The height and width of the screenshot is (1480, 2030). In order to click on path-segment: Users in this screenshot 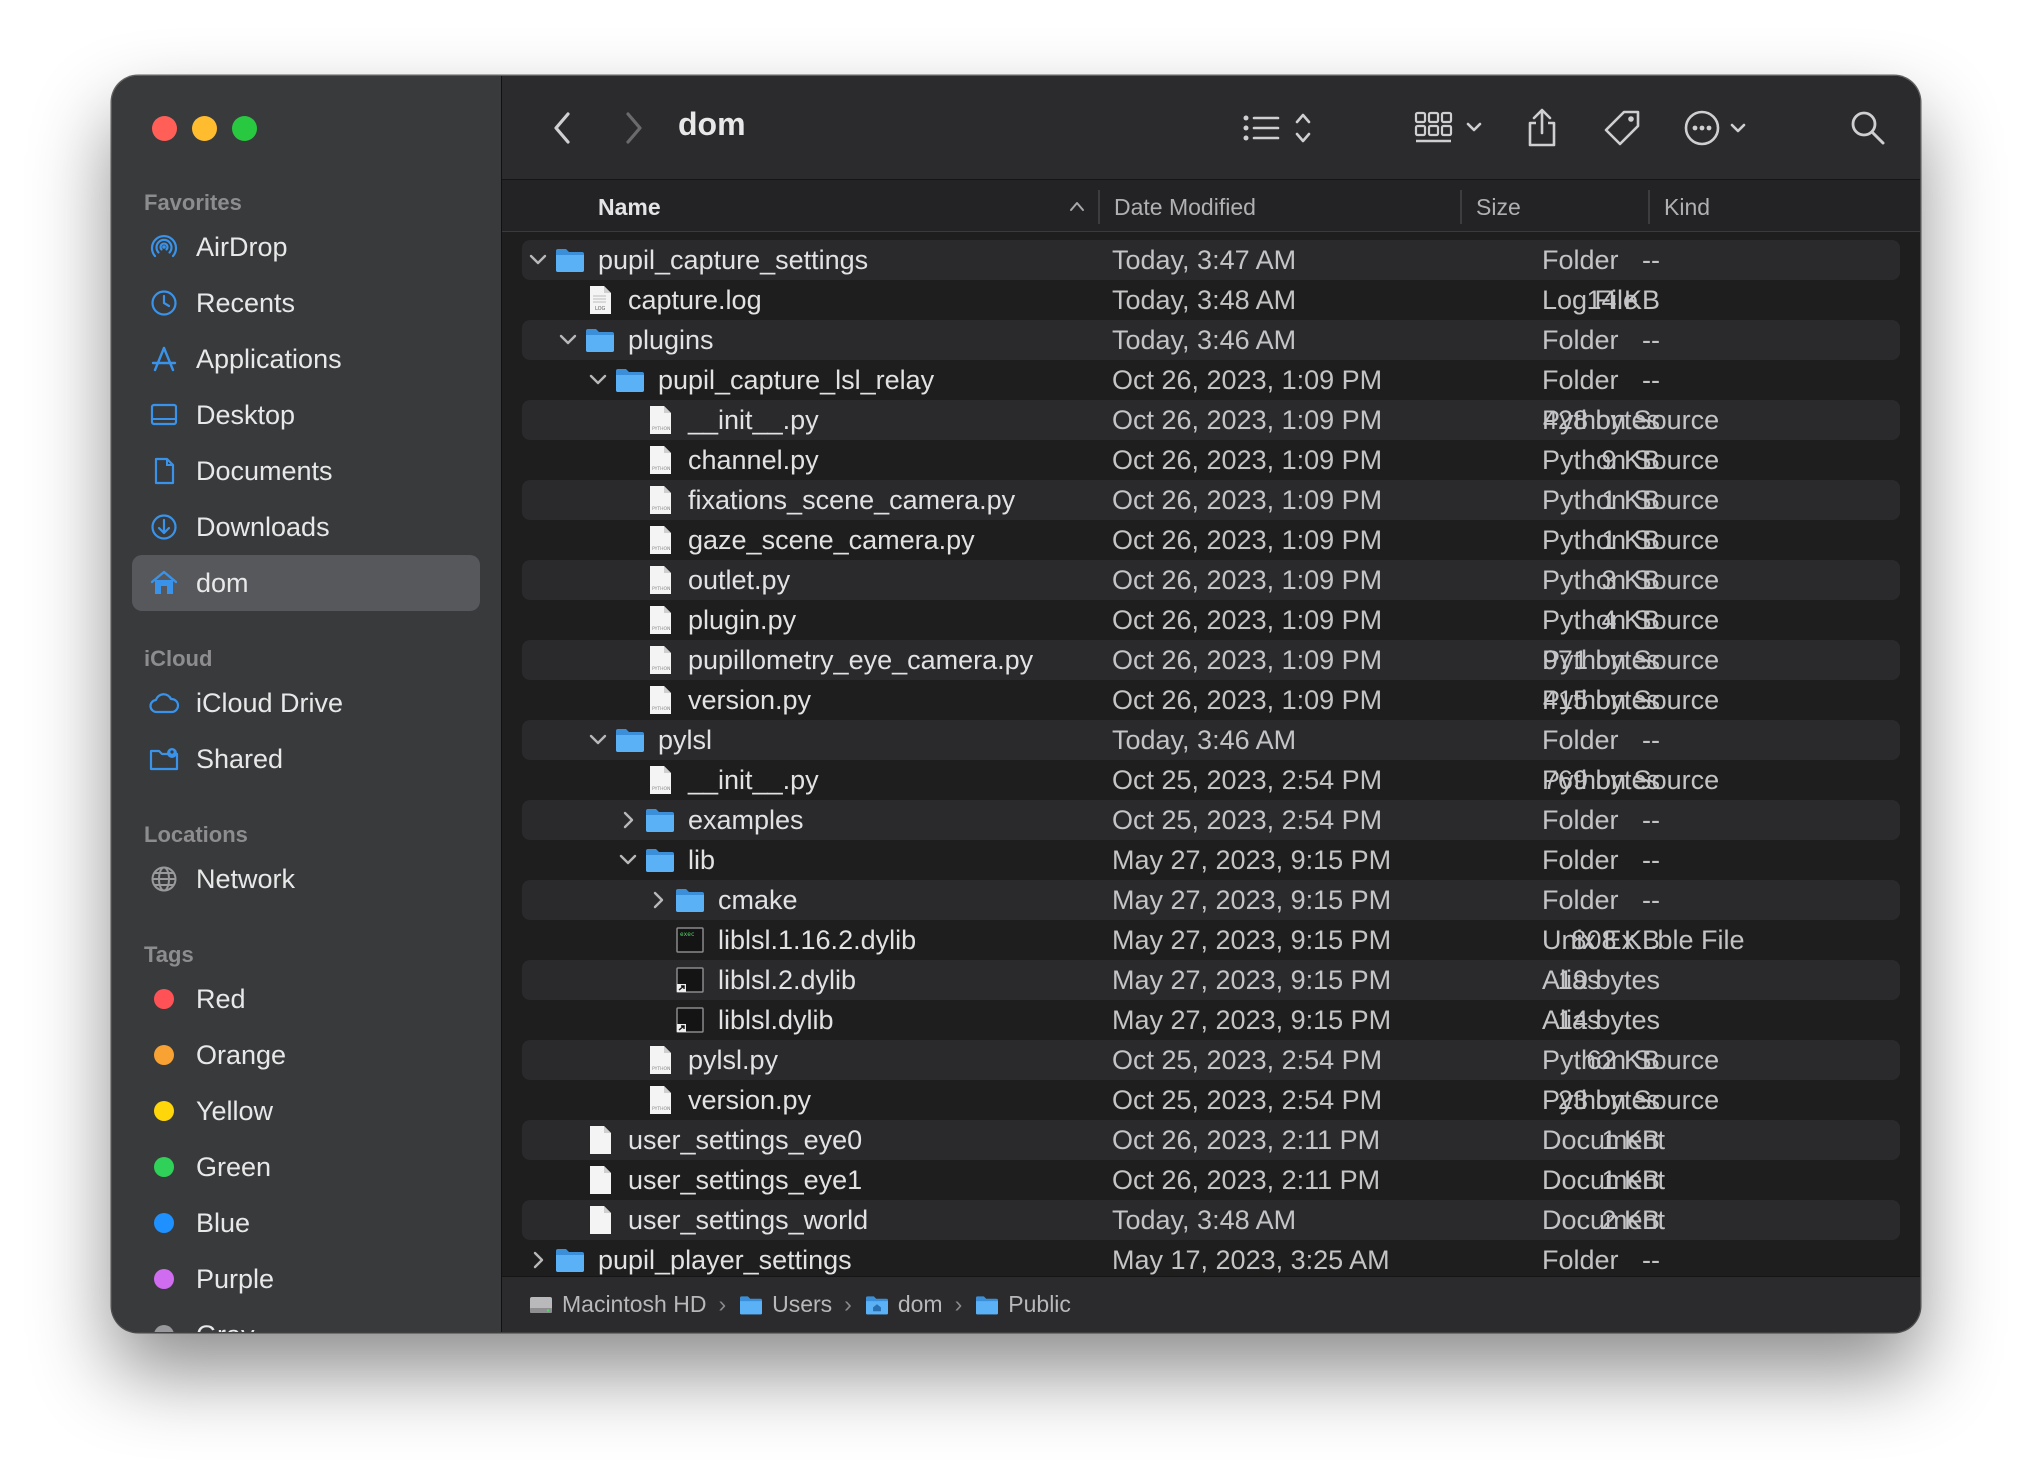, I will do `click(785, 1304)`.